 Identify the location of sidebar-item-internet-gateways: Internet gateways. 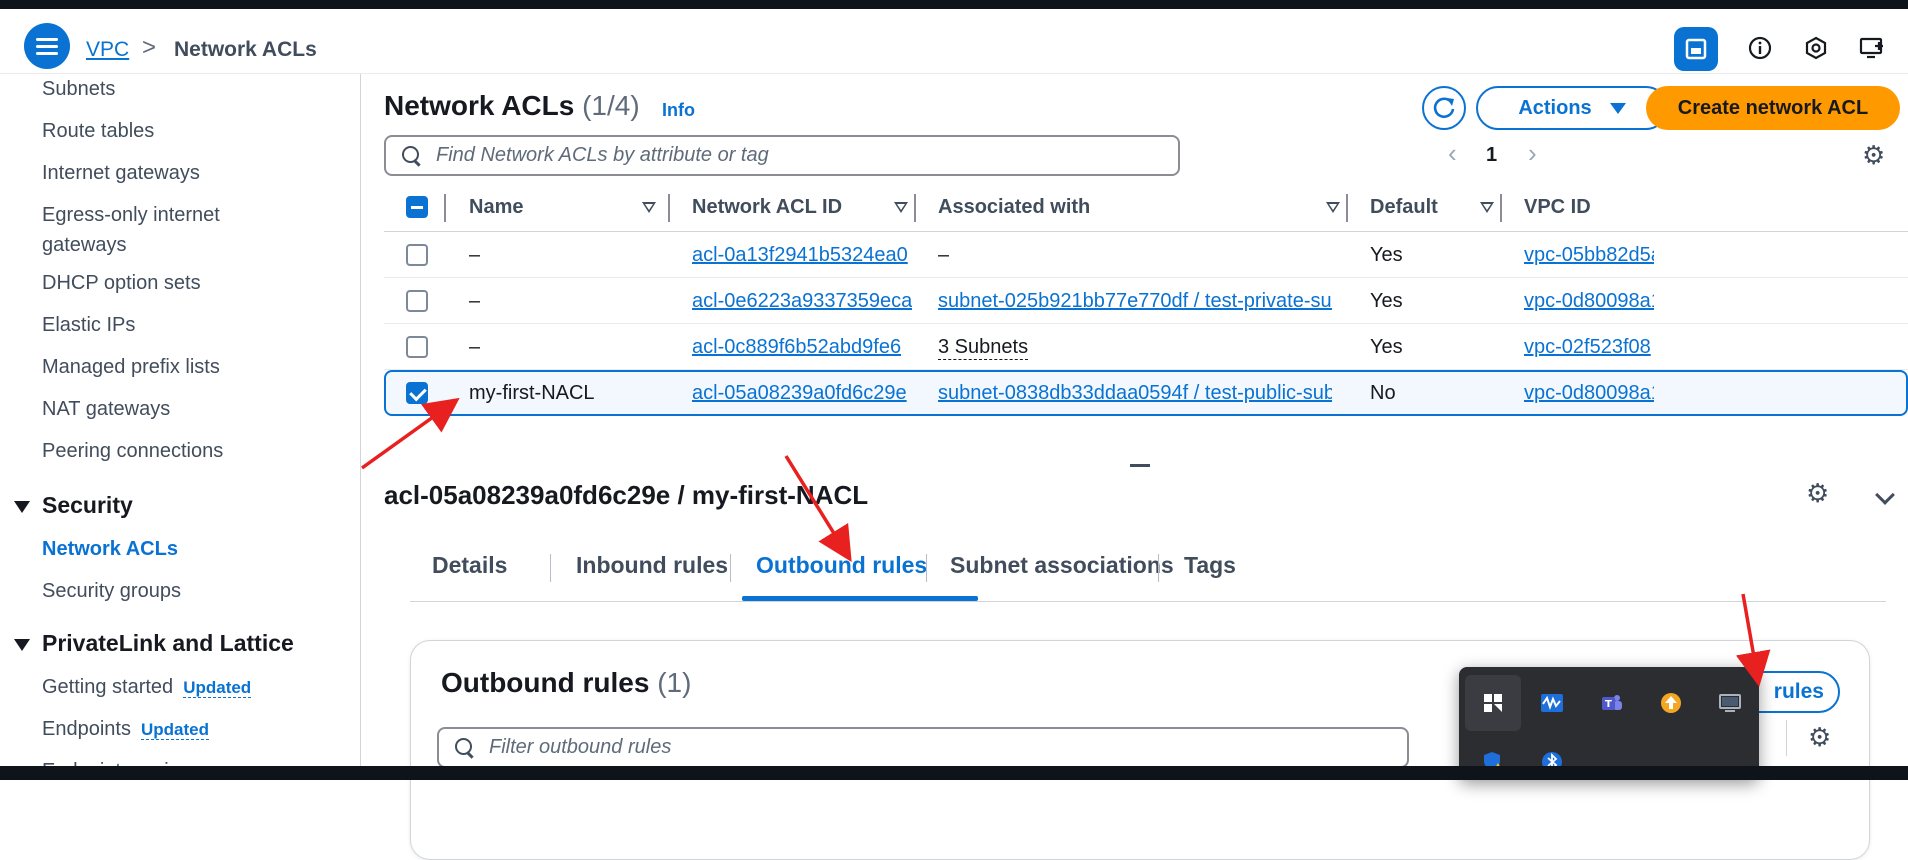
(121, 173).